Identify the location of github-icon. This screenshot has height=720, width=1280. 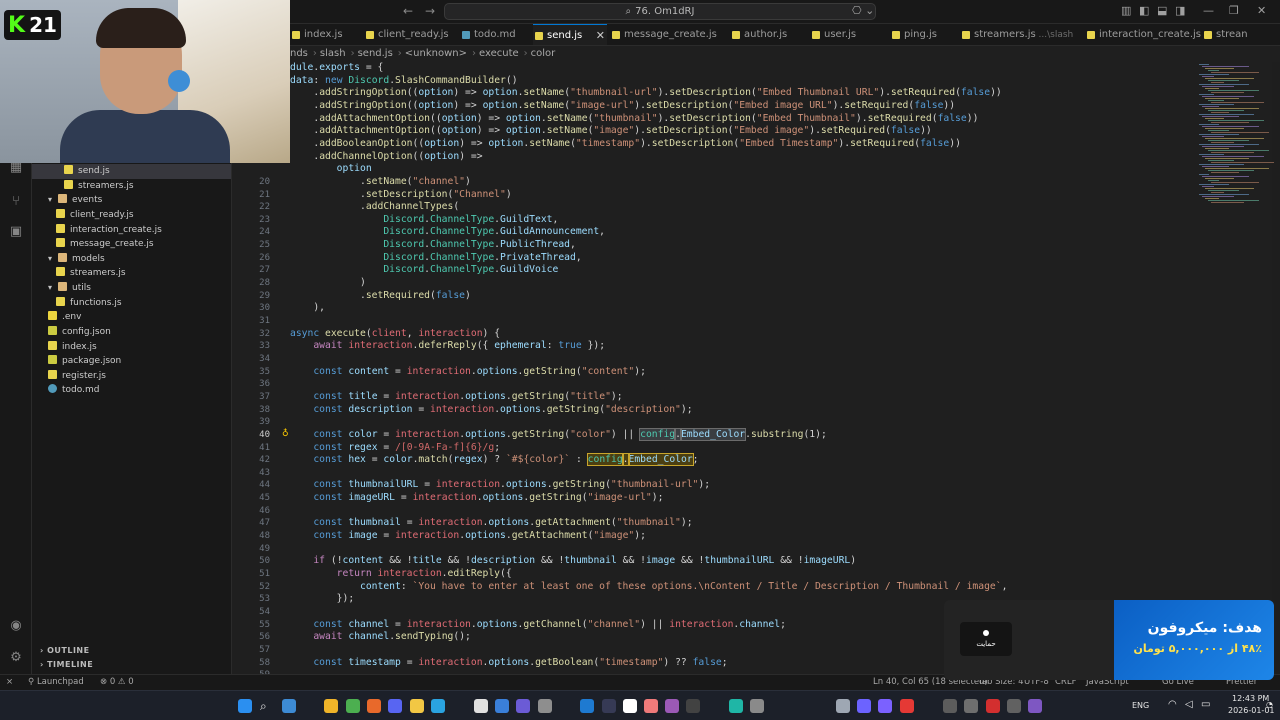
(693, 706).